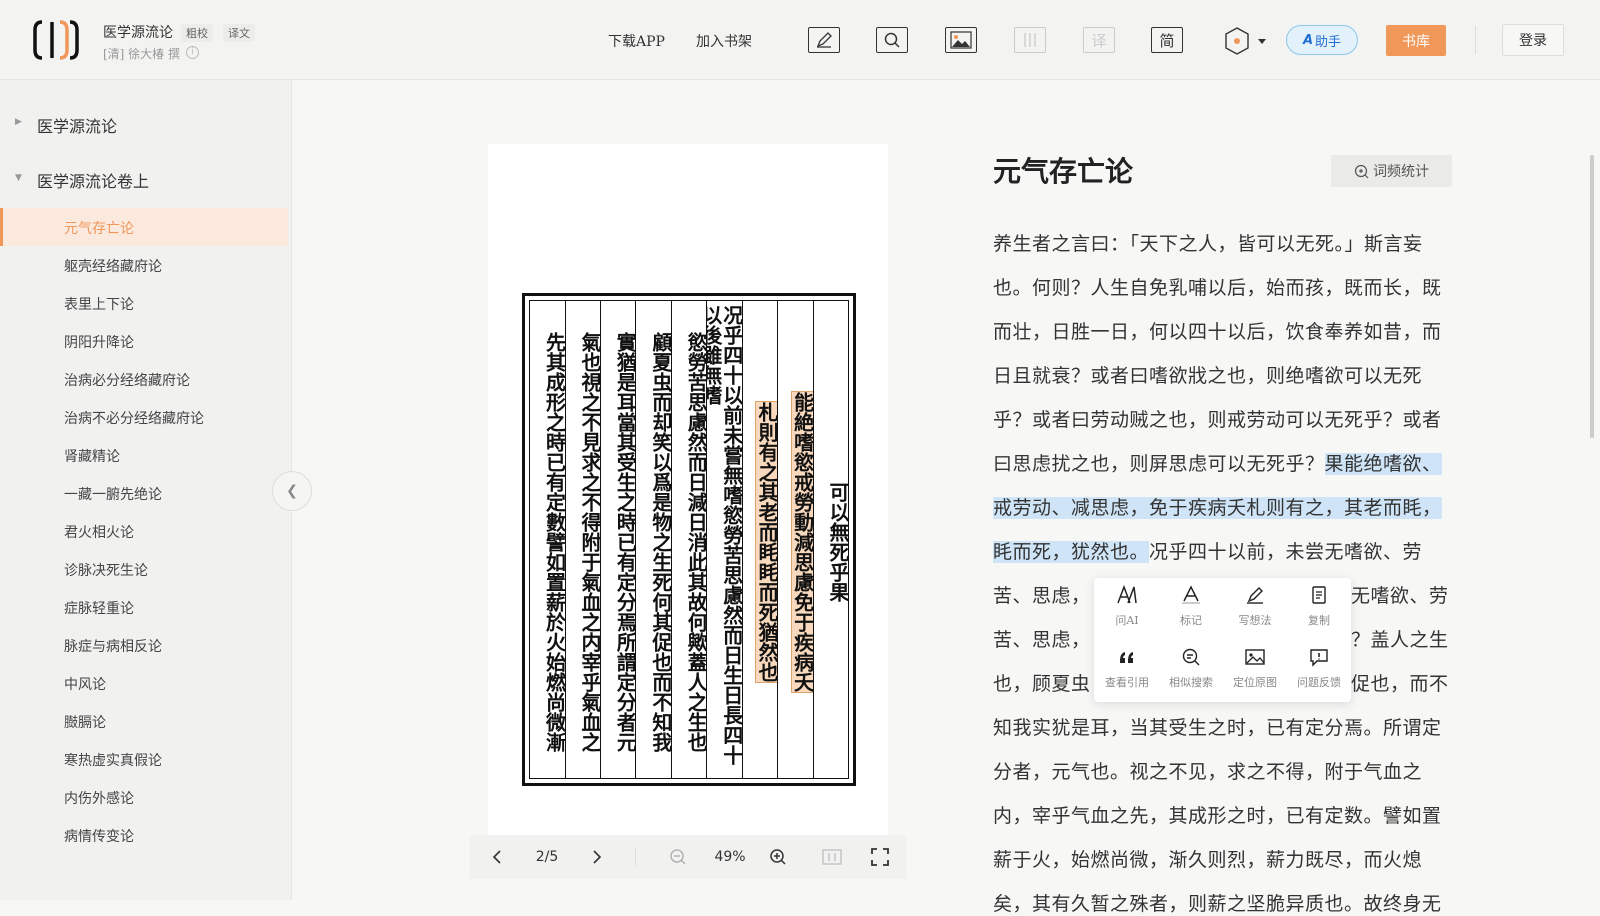  Describe the element at coordinates (99, 304) in the screenshot. I see `toc-item: 表里上下论` at that location.